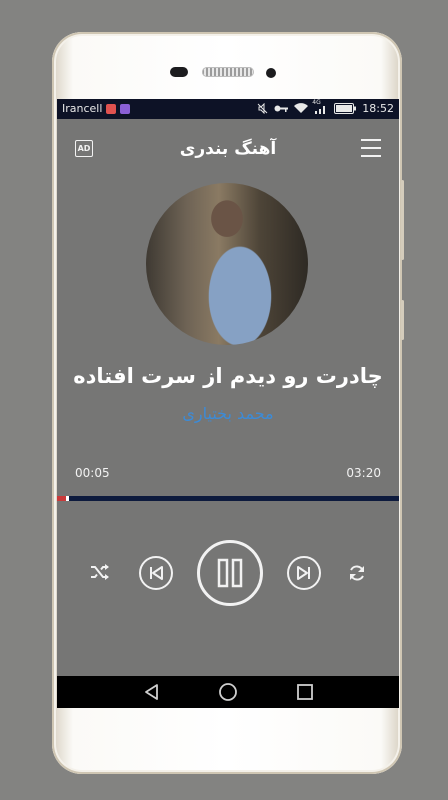 Image resolution: width=448 pixels, height=800 pixels. What do you see at coordinates (228, 498) in the screenshot?
I see `seek-bar` at bounding box center [228, 498].